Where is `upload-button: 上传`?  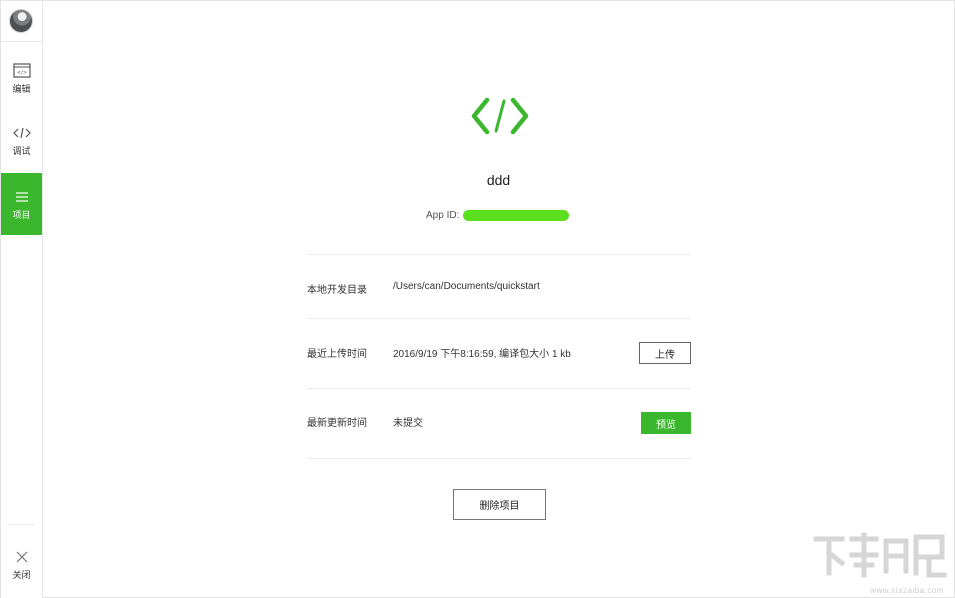 upload-button: 上传 is located at coordinates (665, 353).